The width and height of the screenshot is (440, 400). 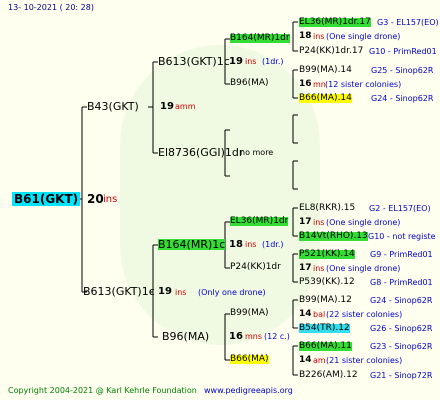 What do you see at coordinates (236, 61) in the screenshot?
I see `g2-a-num: 19` at bounding box center [236, 61].